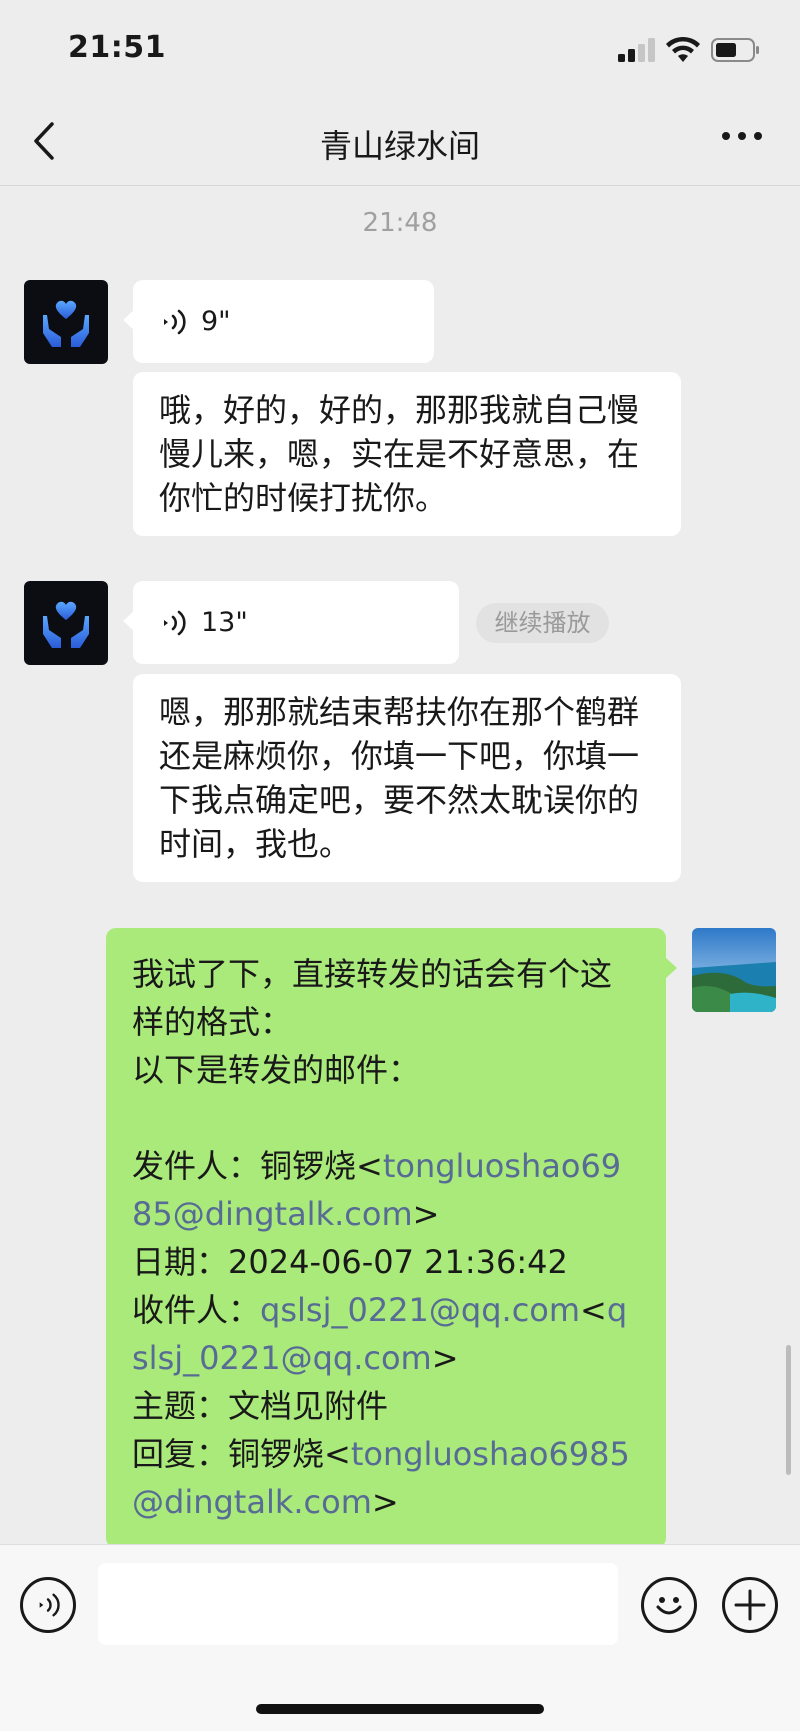  What do you see at coordinates (216, 321) in the screenshot?
I see `voice-duration: 9"` at bounding box center [216, 321].